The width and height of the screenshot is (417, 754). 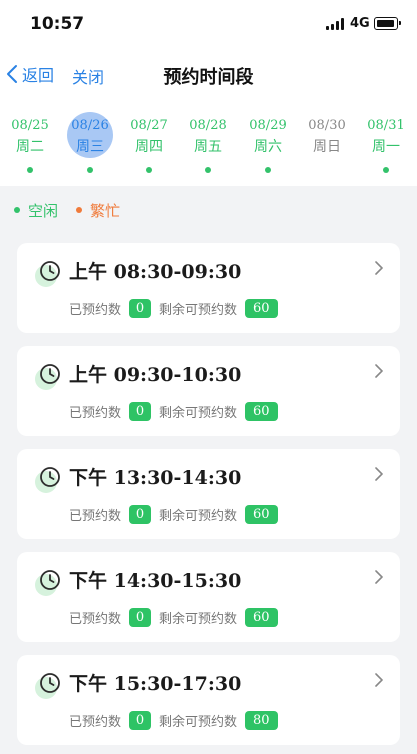 I want to click on time-slot-card: 上午 09:30-10:30 已预约数 0 剩余可预约数 60, so click(x=208, y=391).